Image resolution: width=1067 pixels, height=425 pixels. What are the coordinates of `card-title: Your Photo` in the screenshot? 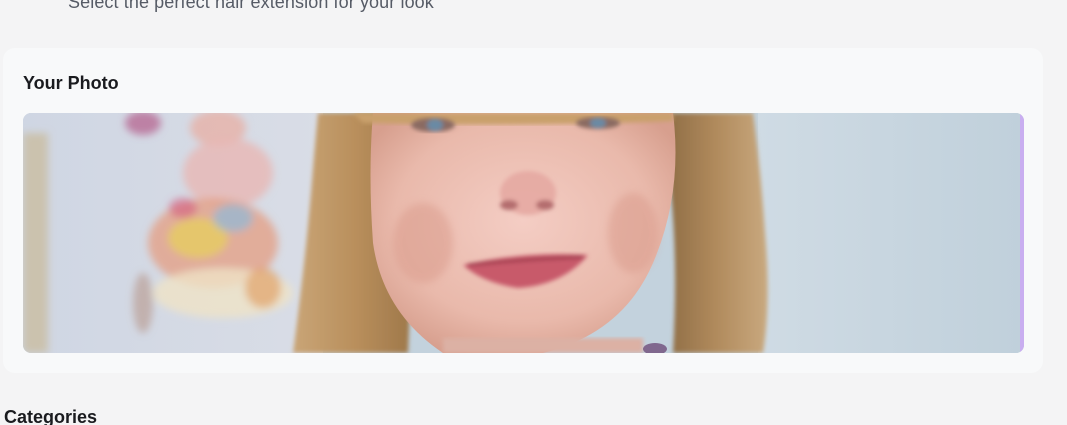 It's located at (71, 83).